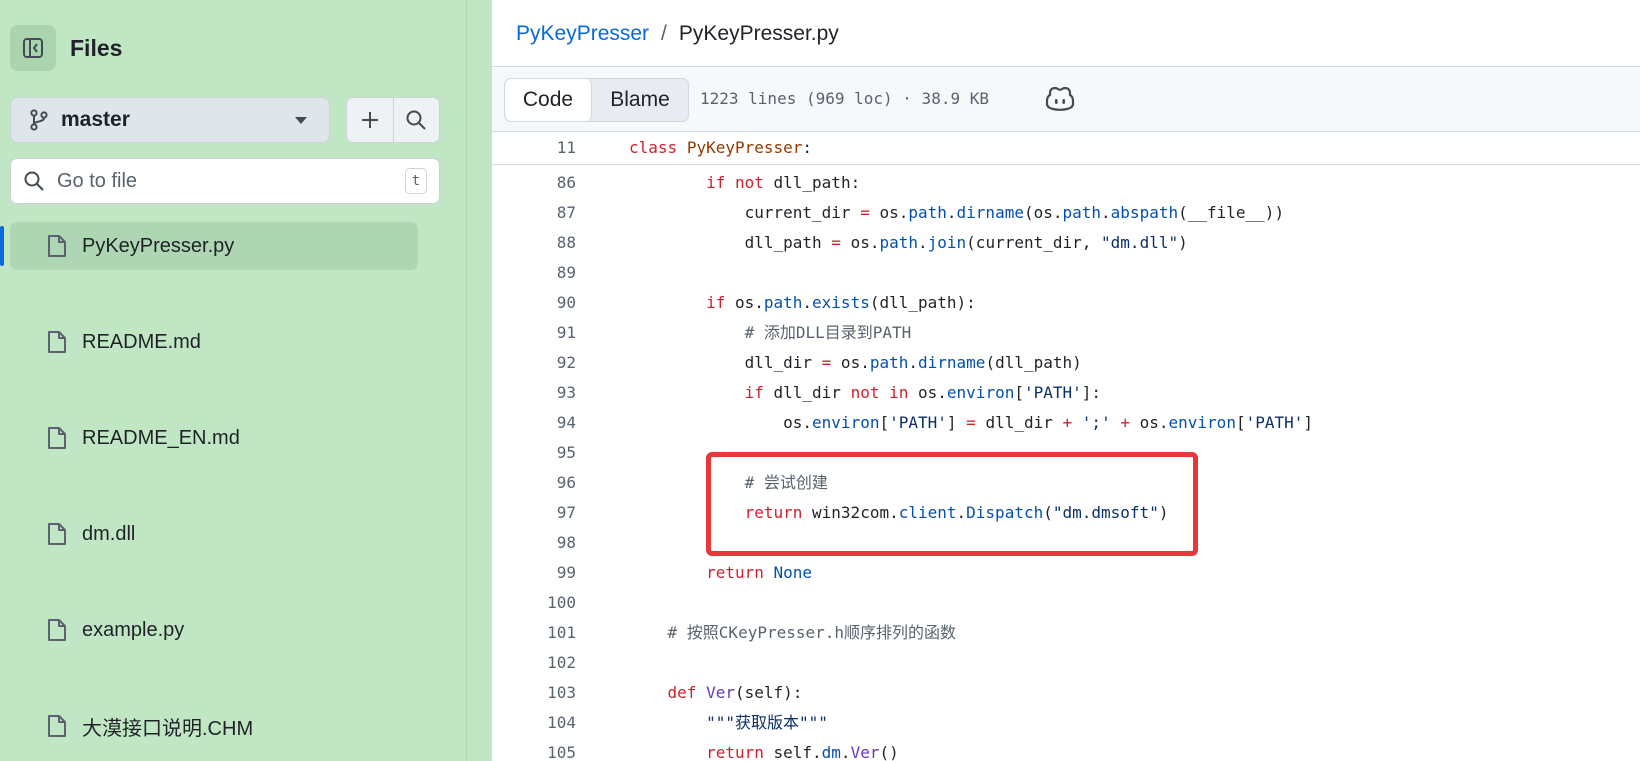  I want to click on line-number: 101, so click(534, 633).